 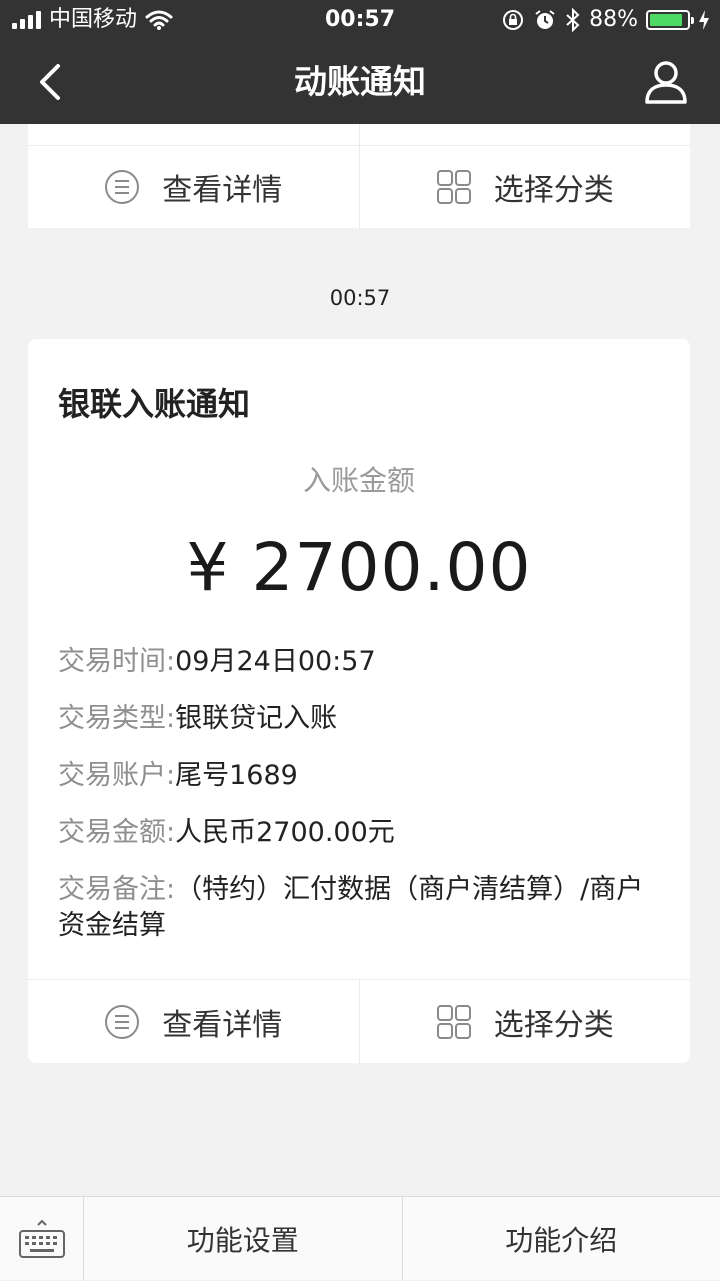 I want to click on detail-row: 交易类型:银联贷记入账, so click(x=363, y=719).